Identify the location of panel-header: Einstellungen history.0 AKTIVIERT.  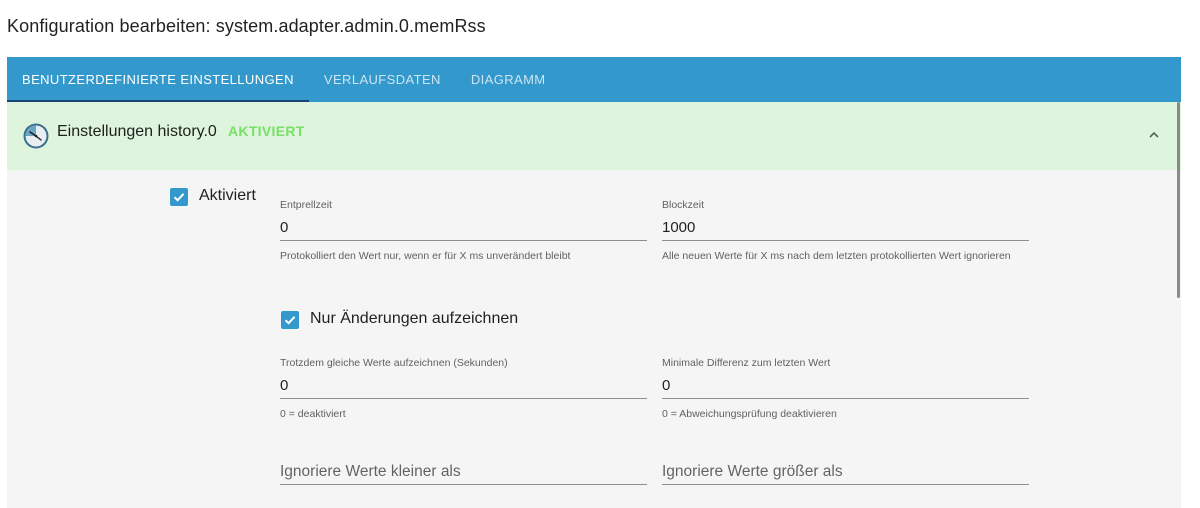
(594, 136).